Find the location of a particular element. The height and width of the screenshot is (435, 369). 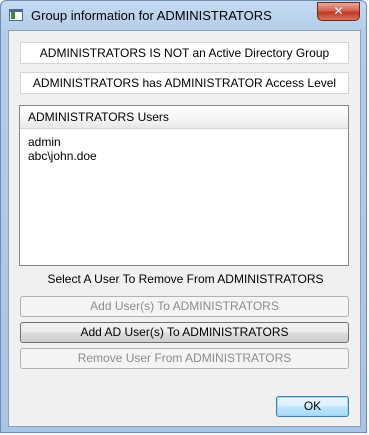

window-title: Group information for ADMINISTRATORS is located at coordinates (151, 15).